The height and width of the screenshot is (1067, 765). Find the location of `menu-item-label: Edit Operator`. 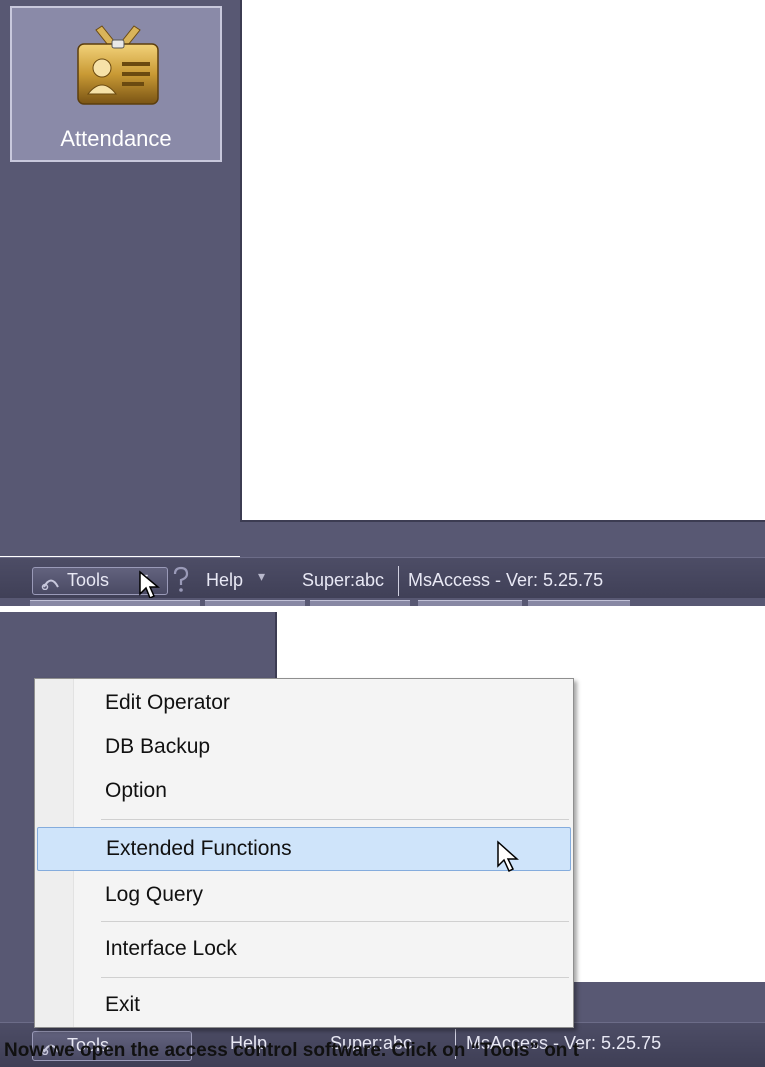

menu-item-label: Edit Operator is located at coordinates (167, 702).